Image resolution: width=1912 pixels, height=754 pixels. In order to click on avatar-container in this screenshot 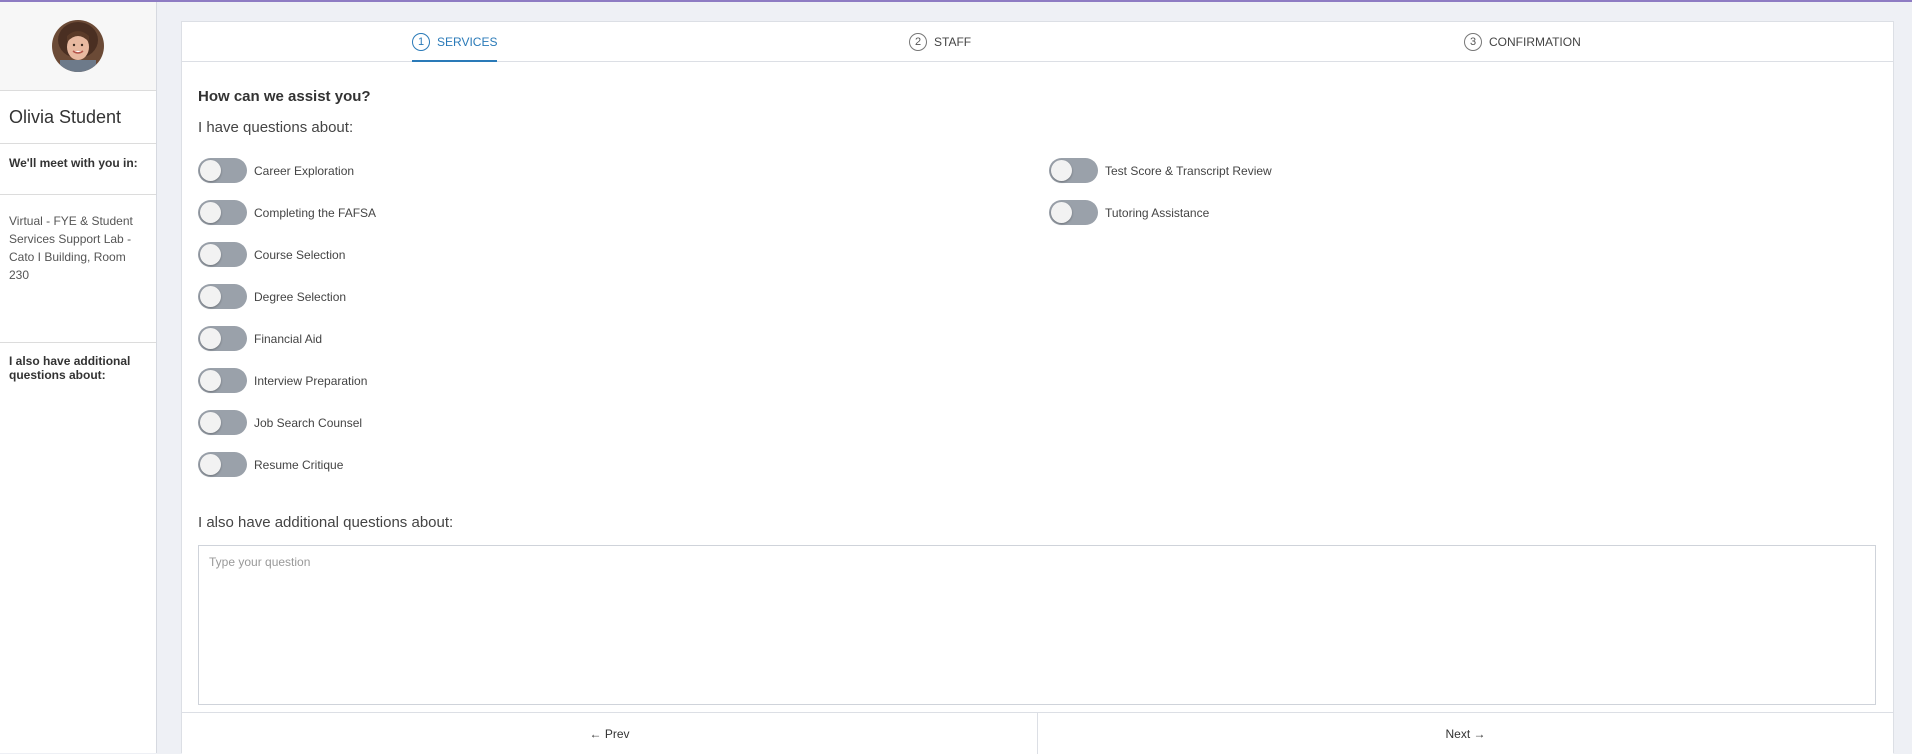, I will do `click(78, 46)`.